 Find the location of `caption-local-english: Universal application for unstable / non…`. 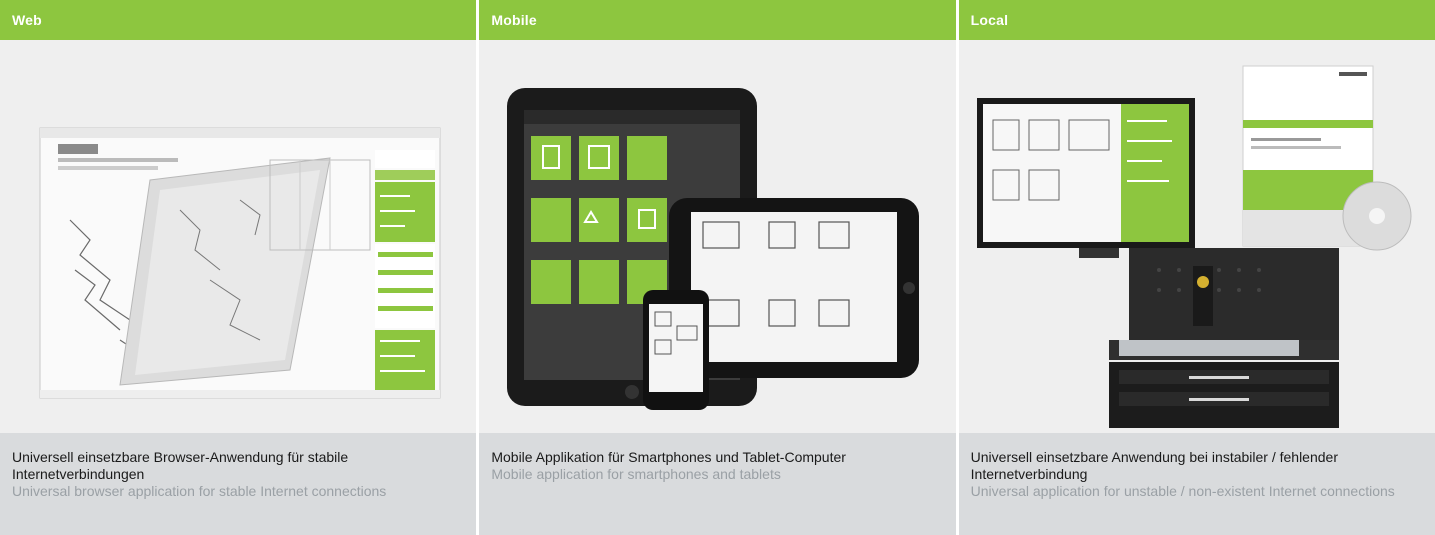

caption-local-english: Universal application for unstable / non… is located at coordinates (1182, 491).